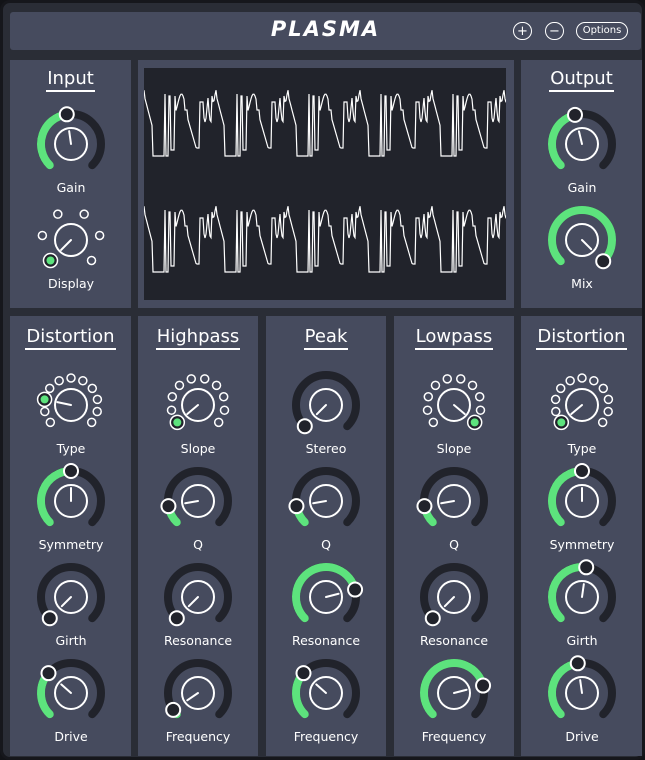  What do you see at coordinates (581, 338) in the screenshot?
I see `distortion-right-title: Distortion` at bounding box center [581, 338].